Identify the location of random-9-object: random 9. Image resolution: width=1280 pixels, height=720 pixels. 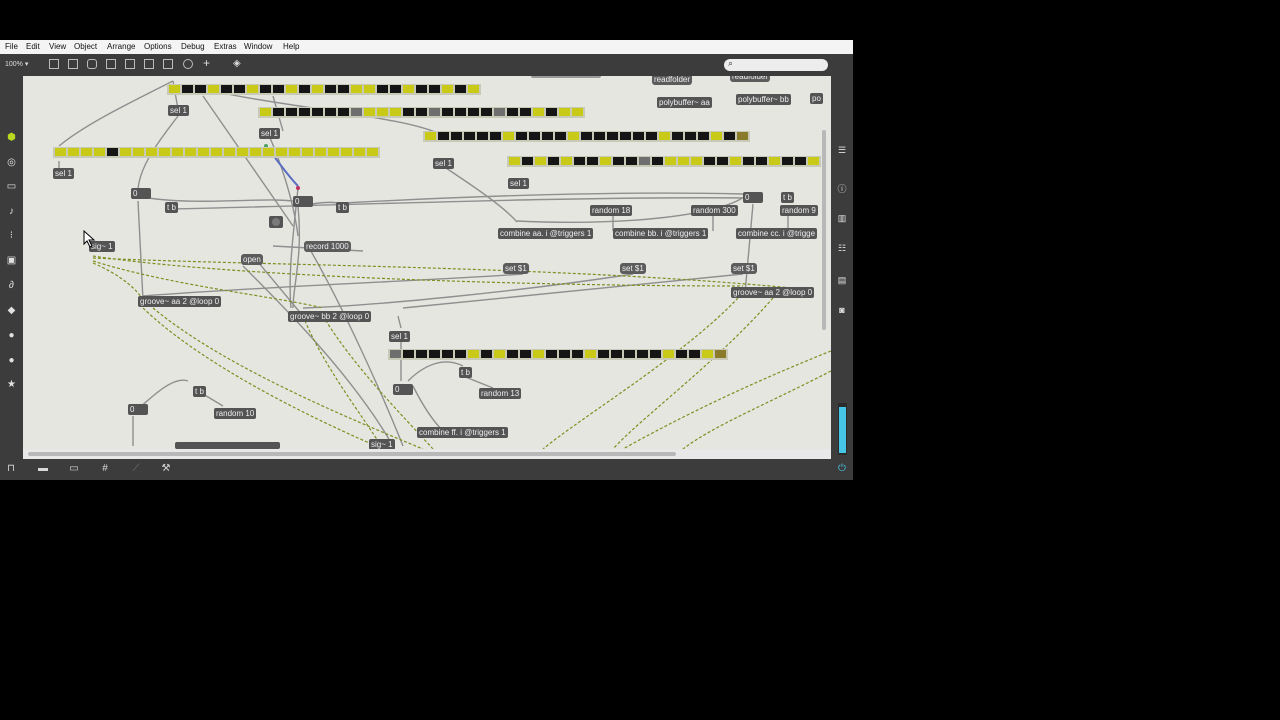
(799, 210).